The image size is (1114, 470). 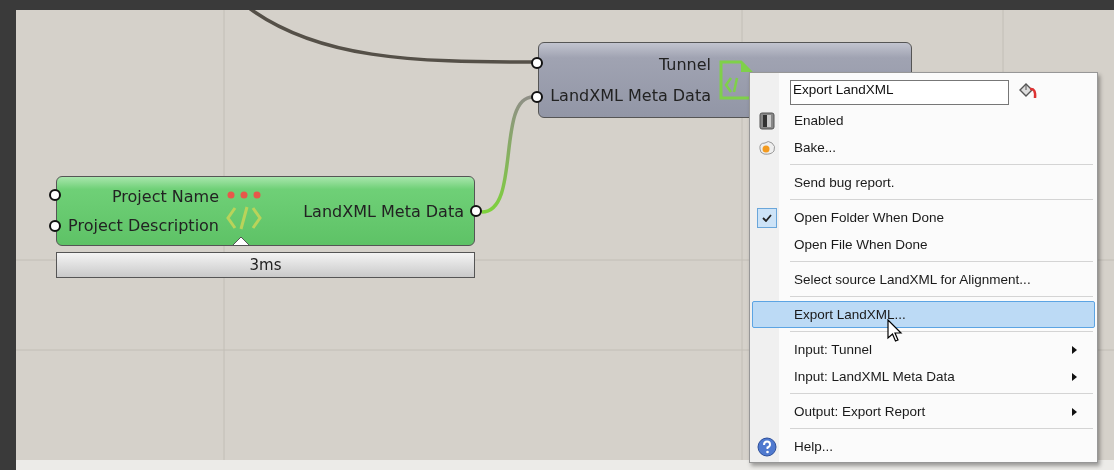 I want to click on menu-item: Open File When Done, so click(x=923, y=244).